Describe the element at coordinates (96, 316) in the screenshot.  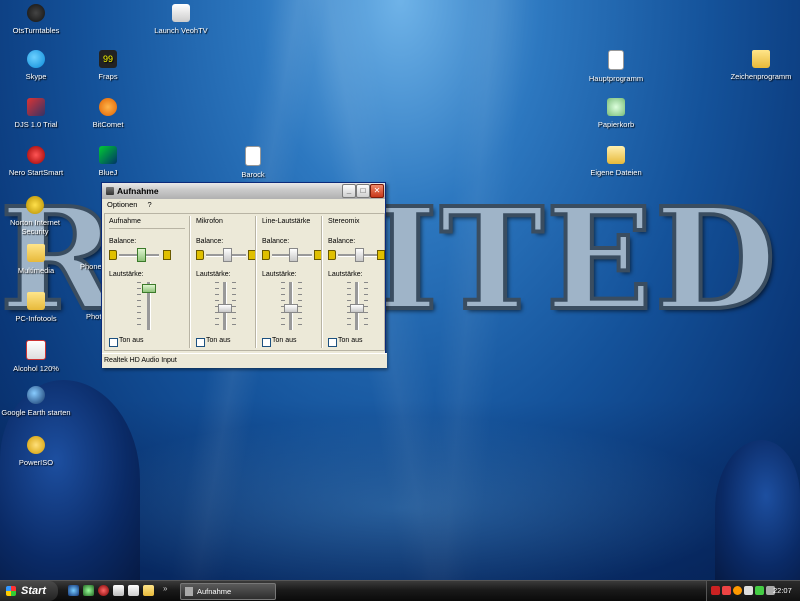
I see `desktop-icon-photo: Photo` at that location.